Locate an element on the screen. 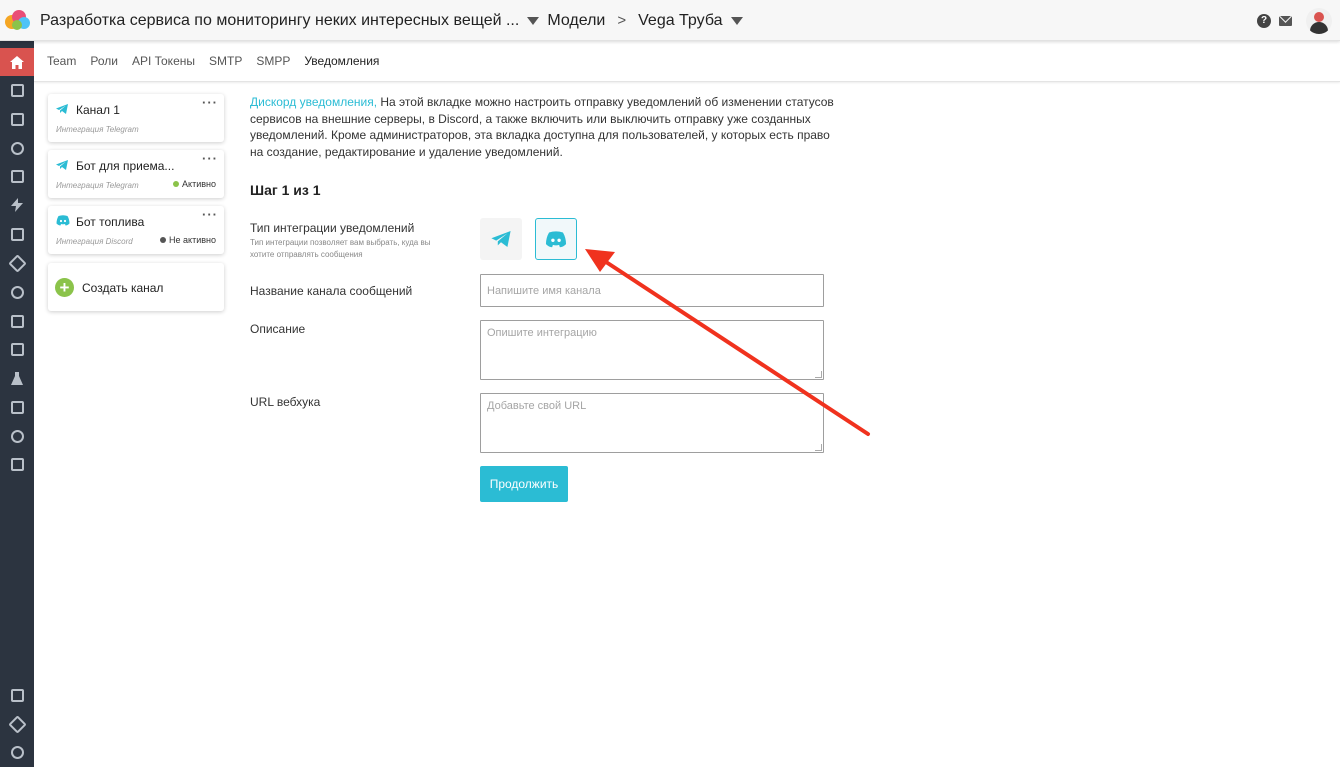 Image resolution: width=1340 pixels, height=767 pixels. tools-icon is located at coordinates (17, 724).